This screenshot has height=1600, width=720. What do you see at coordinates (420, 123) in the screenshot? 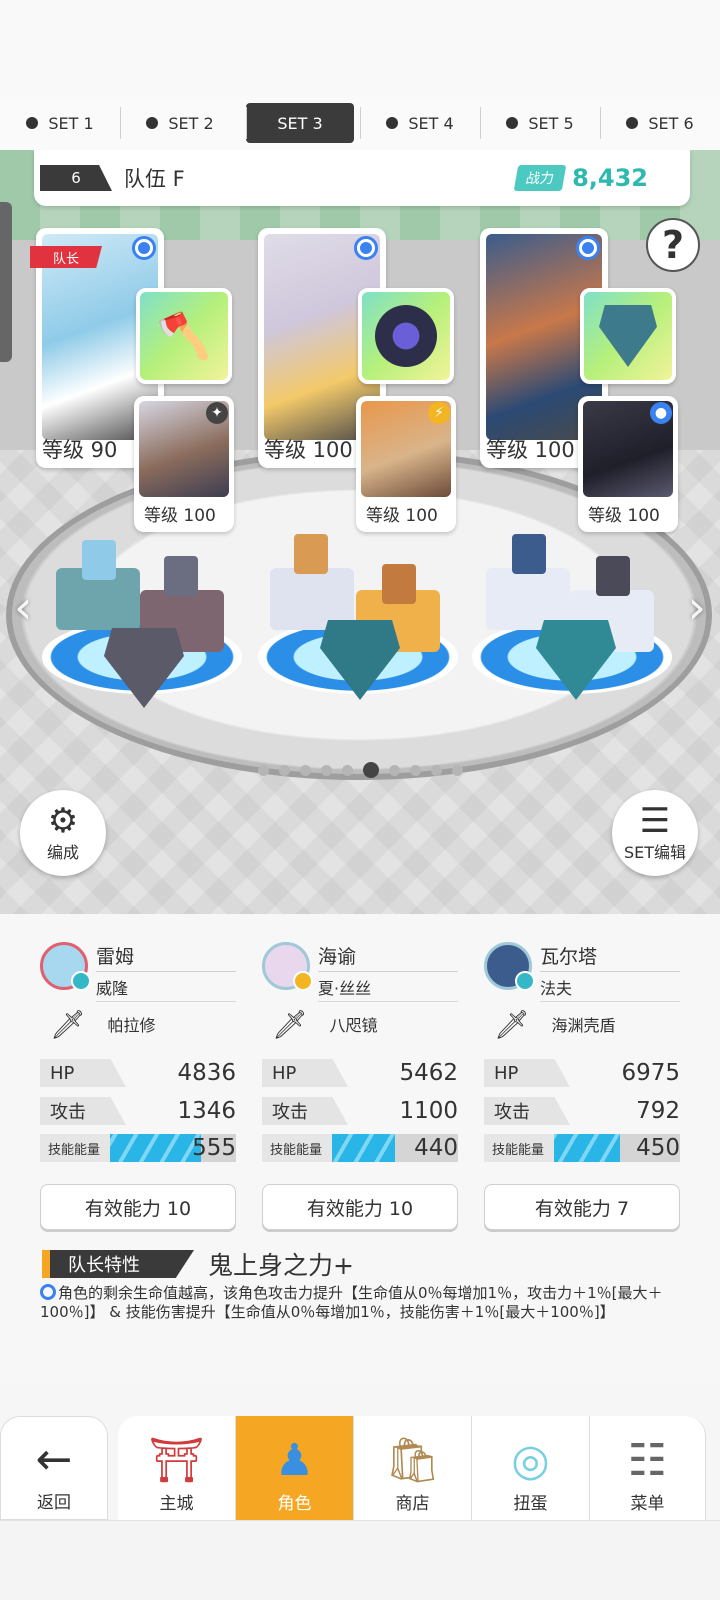
I see `tab-set-4: SET 4` at bounding box center [420, 123].